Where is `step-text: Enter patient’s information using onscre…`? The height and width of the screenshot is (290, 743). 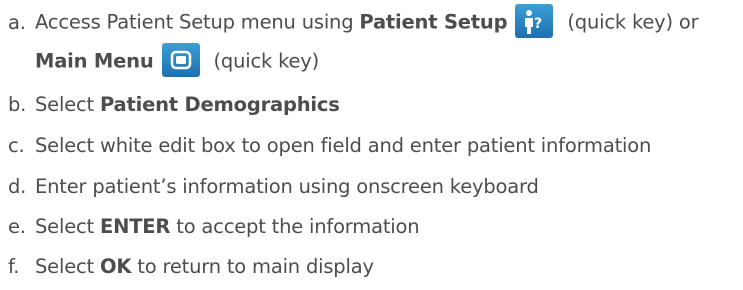 step-text: Enter patient’s information using onscre… is located at coordinates (287, 186).